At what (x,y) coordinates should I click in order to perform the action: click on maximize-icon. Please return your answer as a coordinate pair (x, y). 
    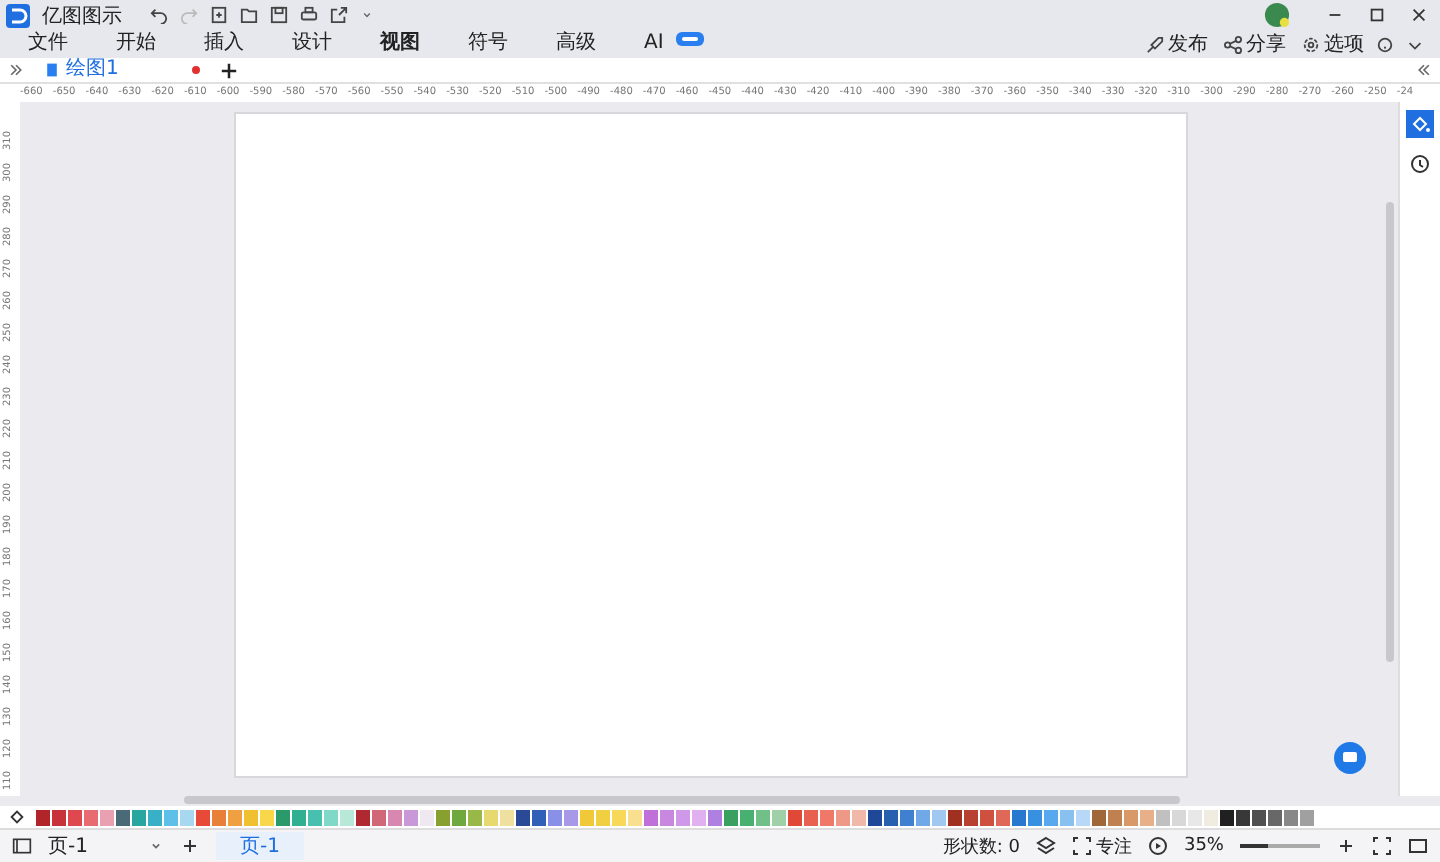
    Looking at the image, I should click on (1377, 15).